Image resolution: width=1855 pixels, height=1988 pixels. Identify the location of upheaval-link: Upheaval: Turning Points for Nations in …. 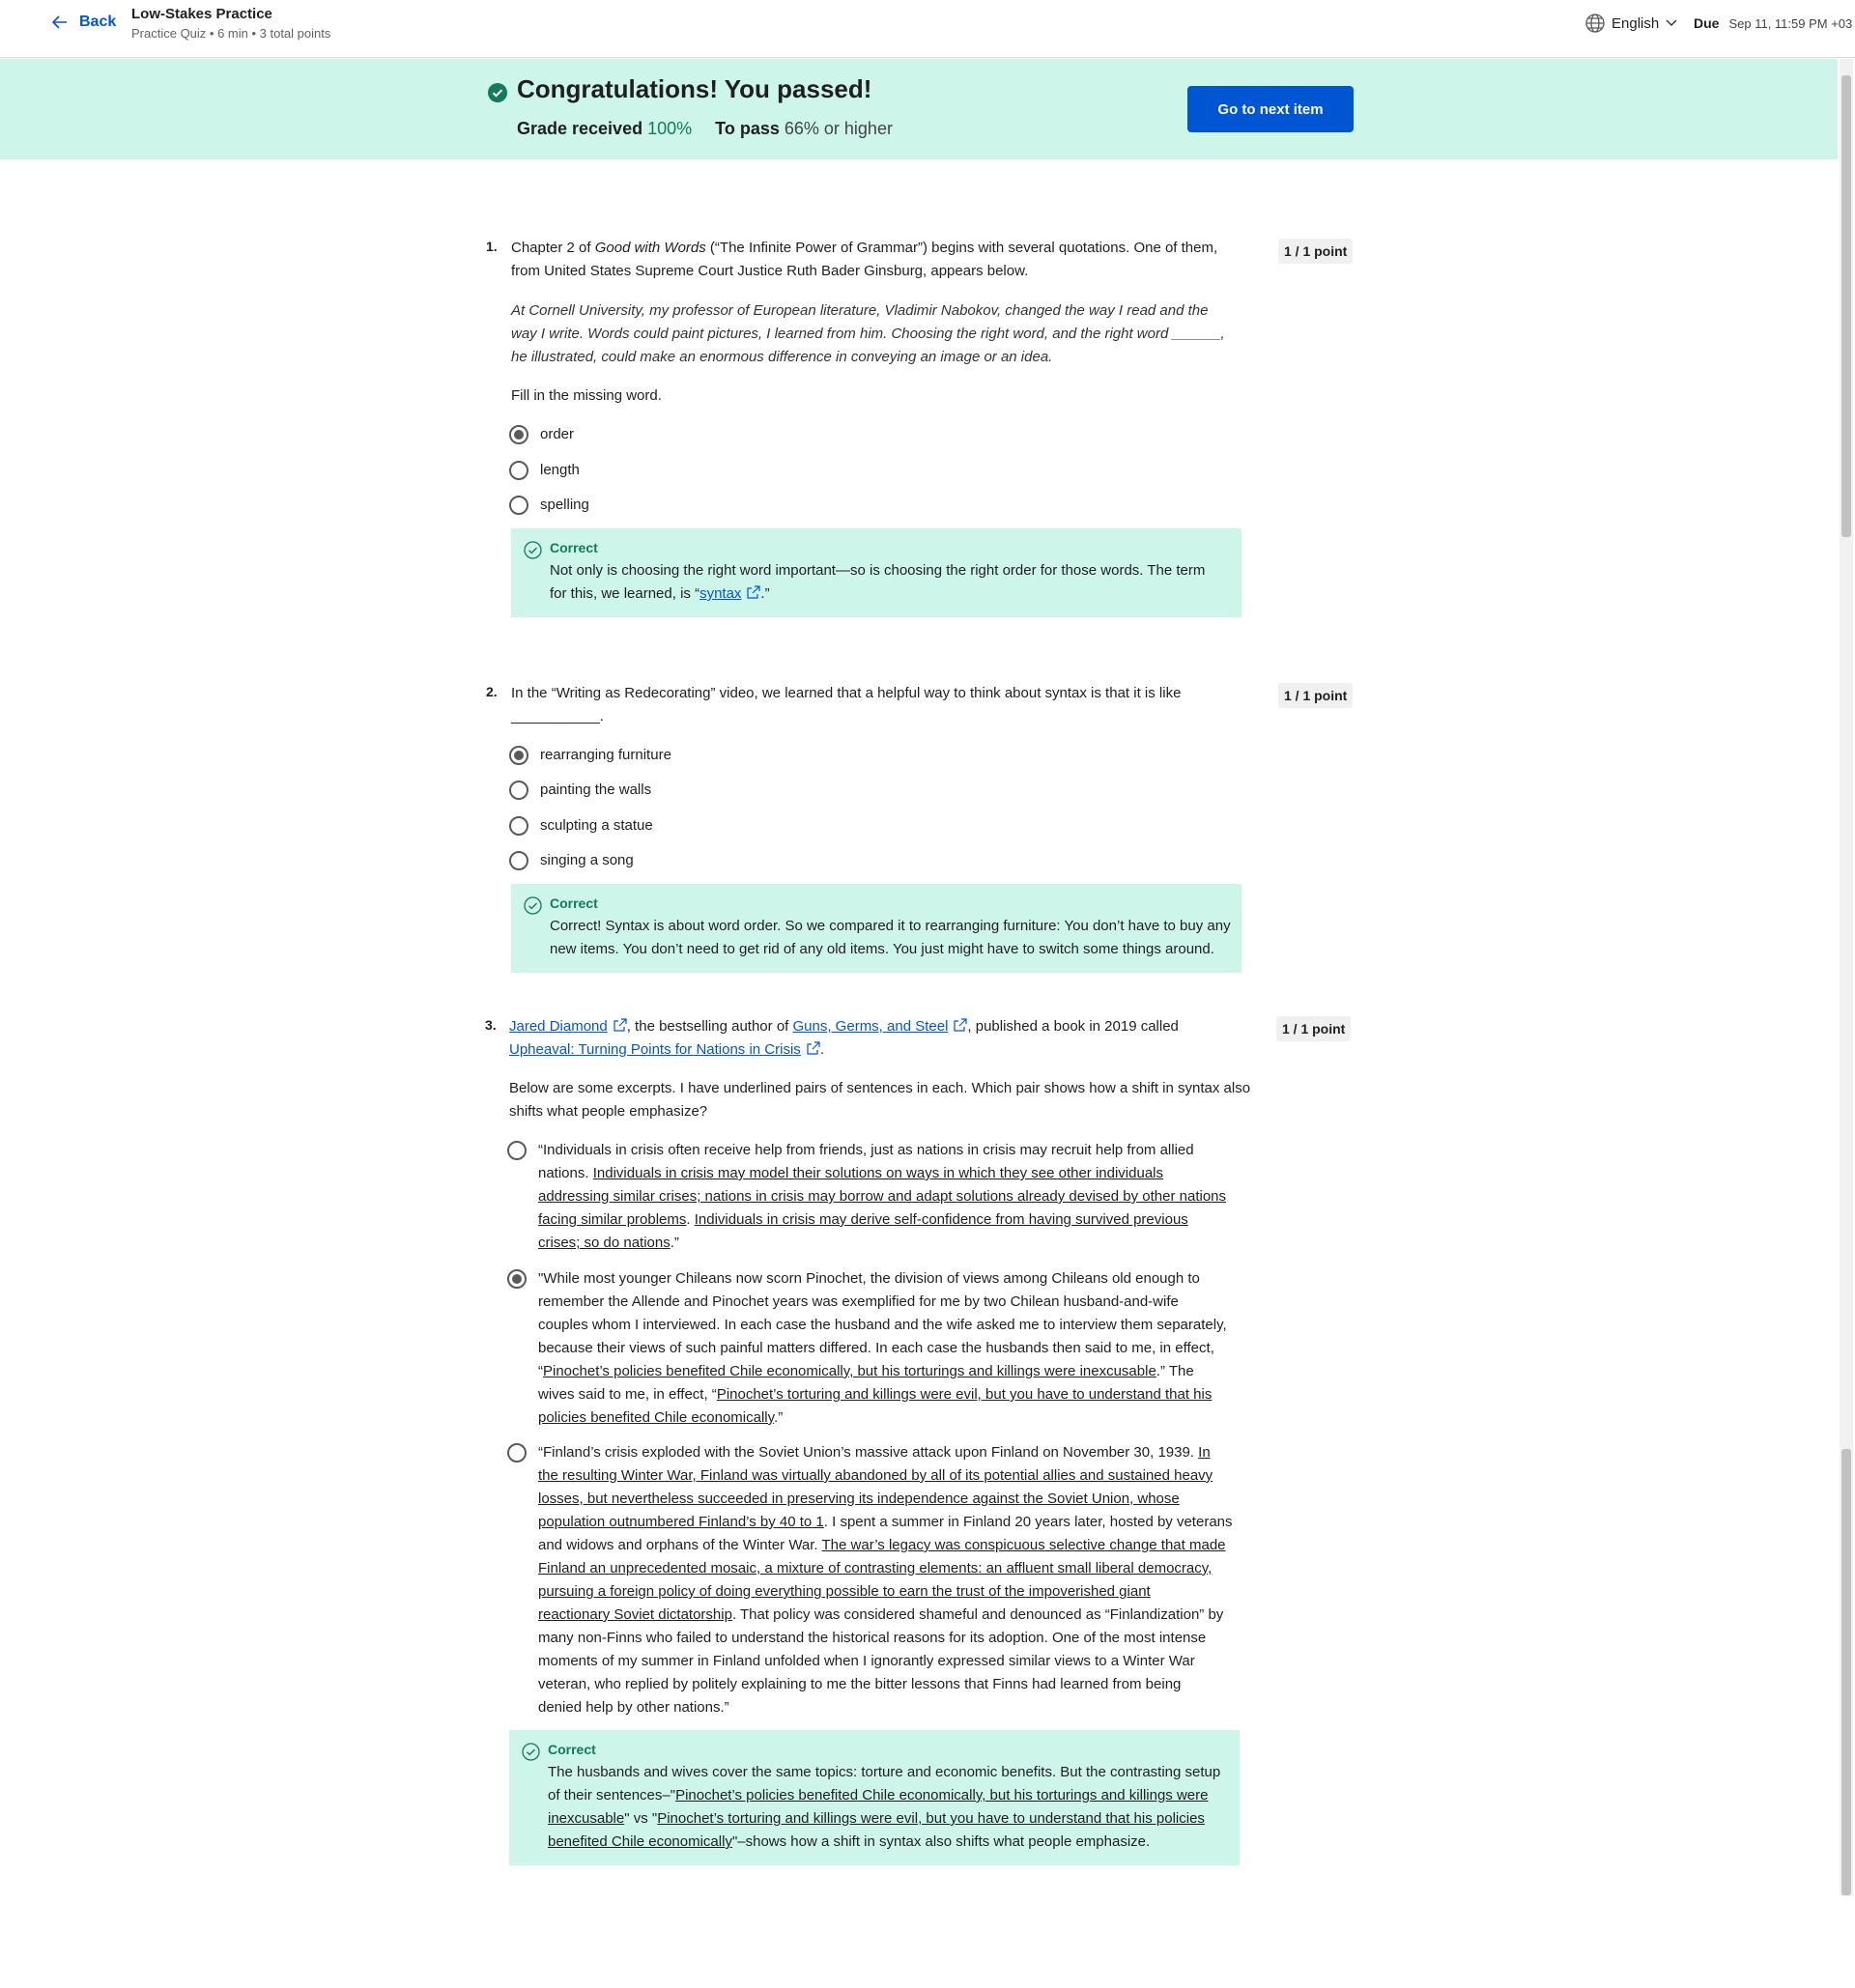
(655, 1049).